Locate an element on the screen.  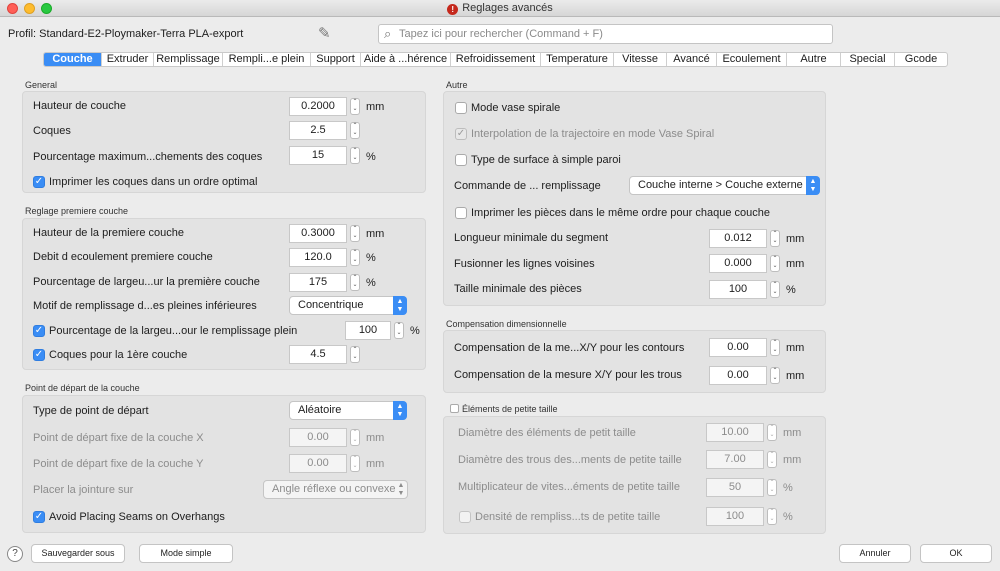
solid-infill-width-checkbox: ✓ is located at coordinates (39, 331).